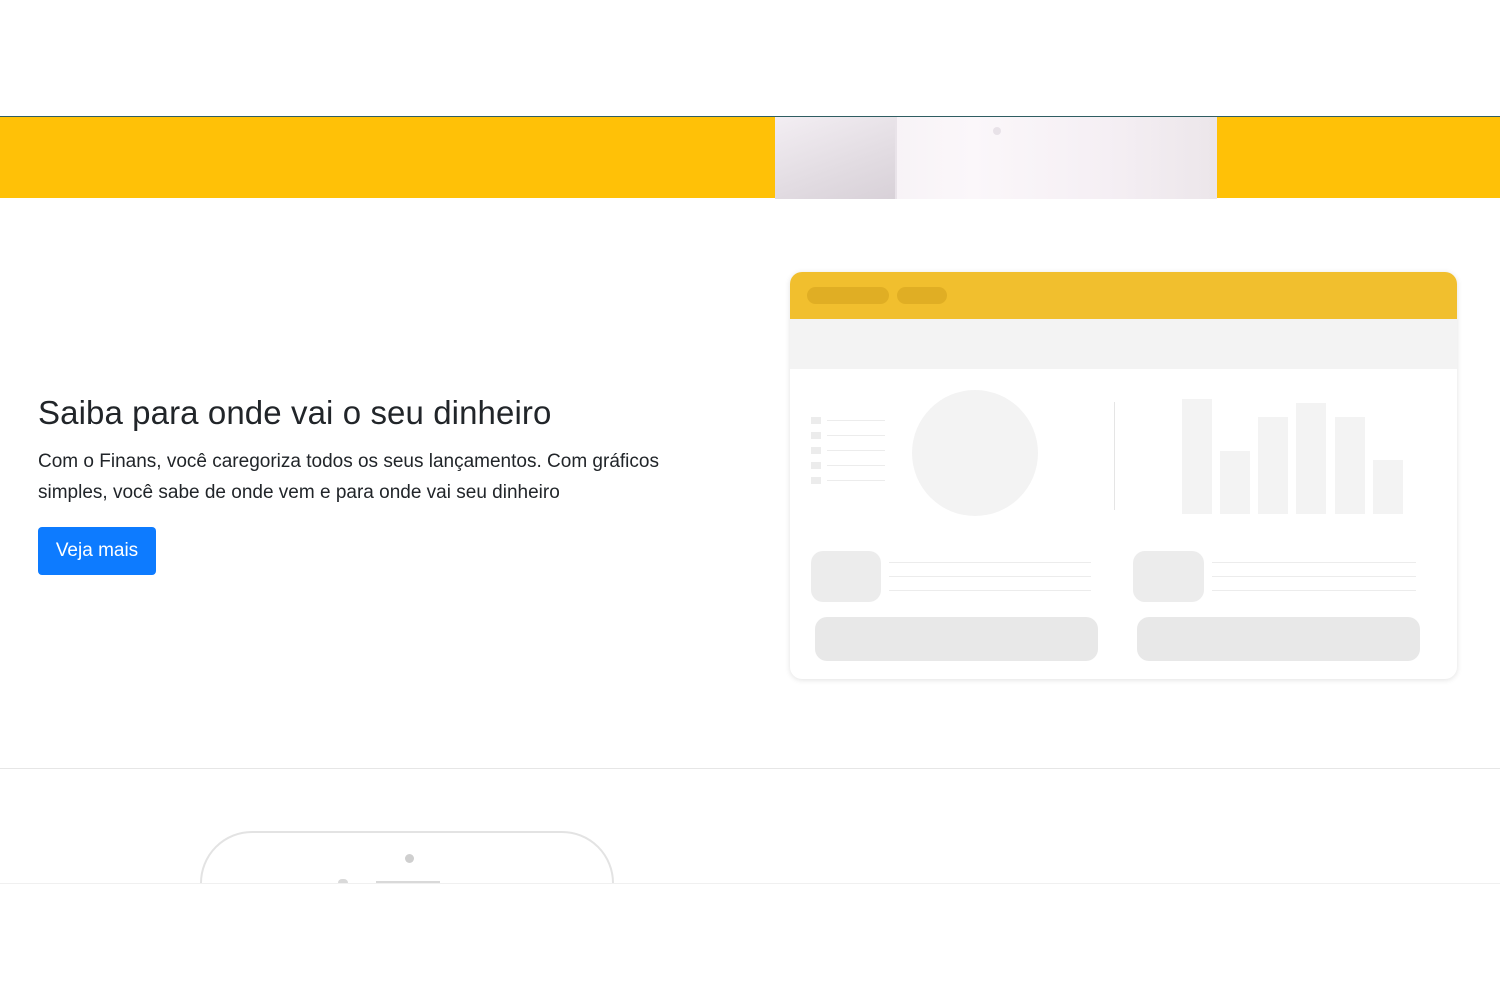  Describe the element at coordinates (295, 412) in the screenshot. I see `feature-title: Saiba para onde vai o seu dinheiro` at that location.